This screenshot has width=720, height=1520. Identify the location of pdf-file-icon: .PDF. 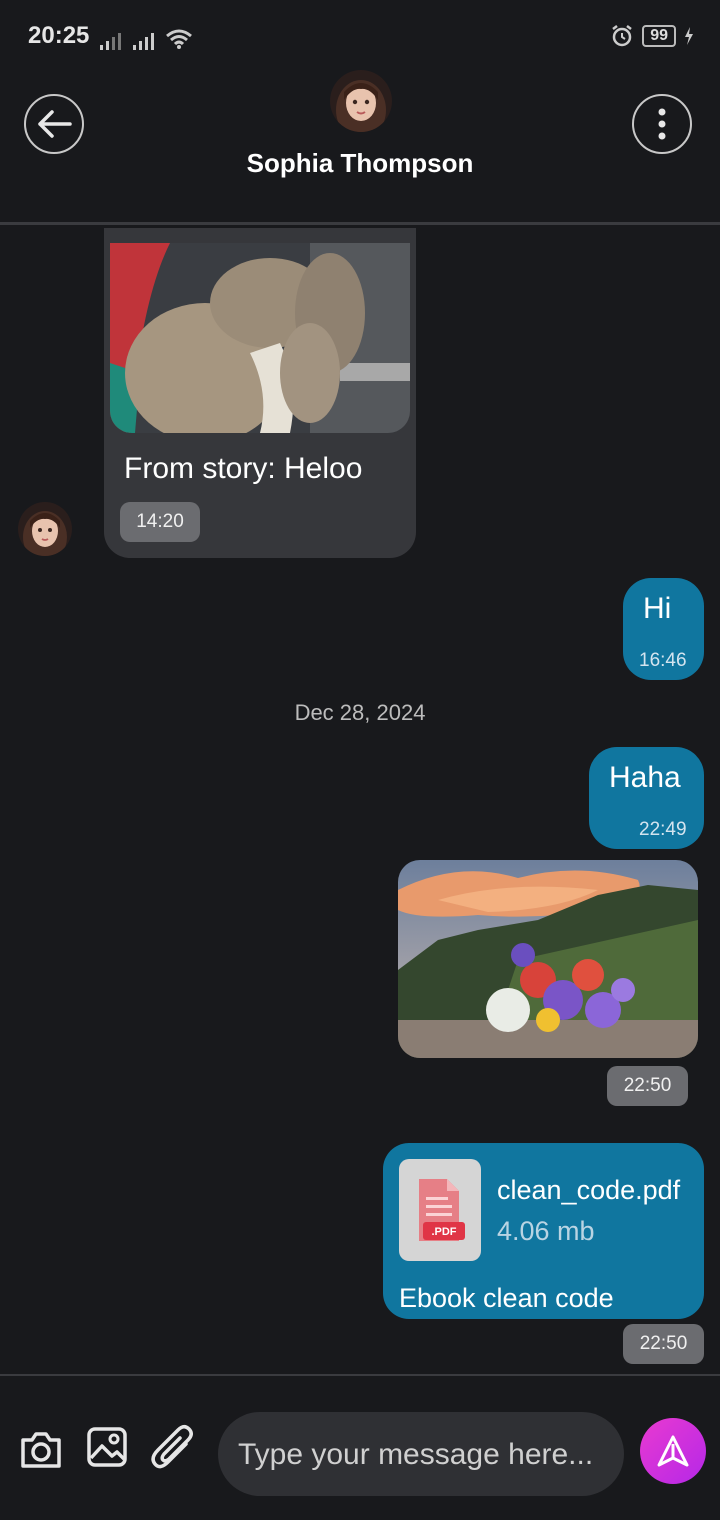
(442, 1210).